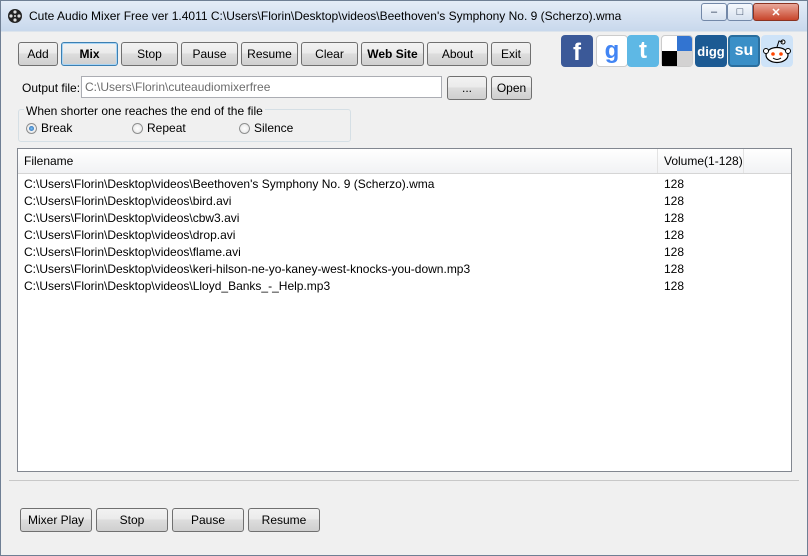  I want to click on output-file-input: C:\Users\Florin\cuteaudiomixerfree, so click(261, 87).